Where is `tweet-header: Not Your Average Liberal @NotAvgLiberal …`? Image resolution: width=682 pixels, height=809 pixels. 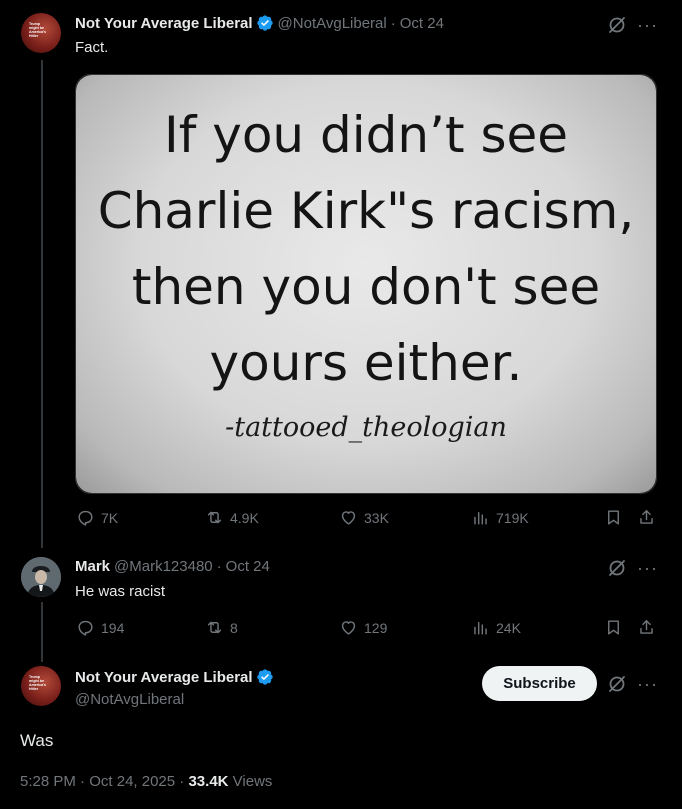 tweet-header: Not Your Average Liberal @NotAvgLiberal … is located at coordinates (259, 23).